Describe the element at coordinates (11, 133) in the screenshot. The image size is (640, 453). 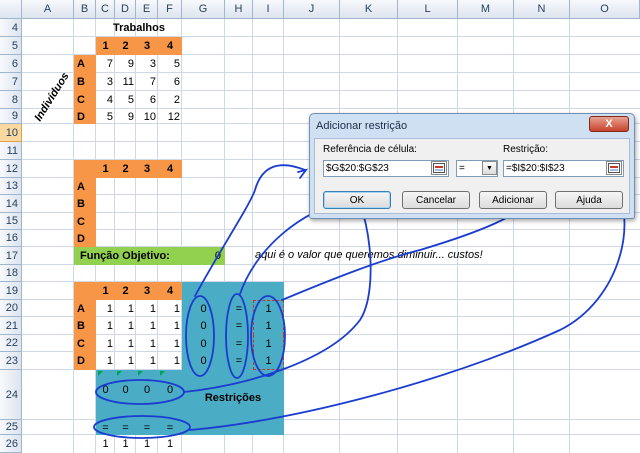
I see `row-header-10: 10` at that location.